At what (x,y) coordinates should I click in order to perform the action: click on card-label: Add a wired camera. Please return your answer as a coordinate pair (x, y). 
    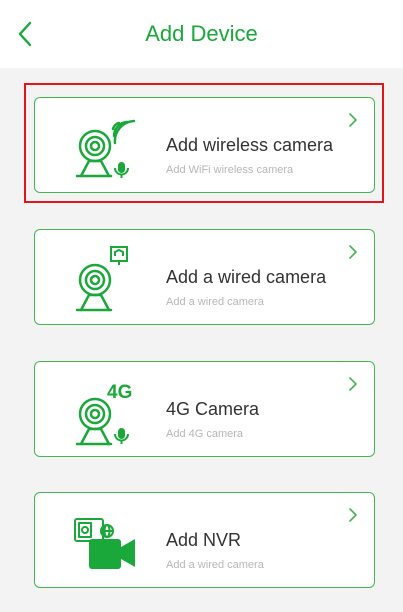
    Looking at the image, I should click on (246, 277).